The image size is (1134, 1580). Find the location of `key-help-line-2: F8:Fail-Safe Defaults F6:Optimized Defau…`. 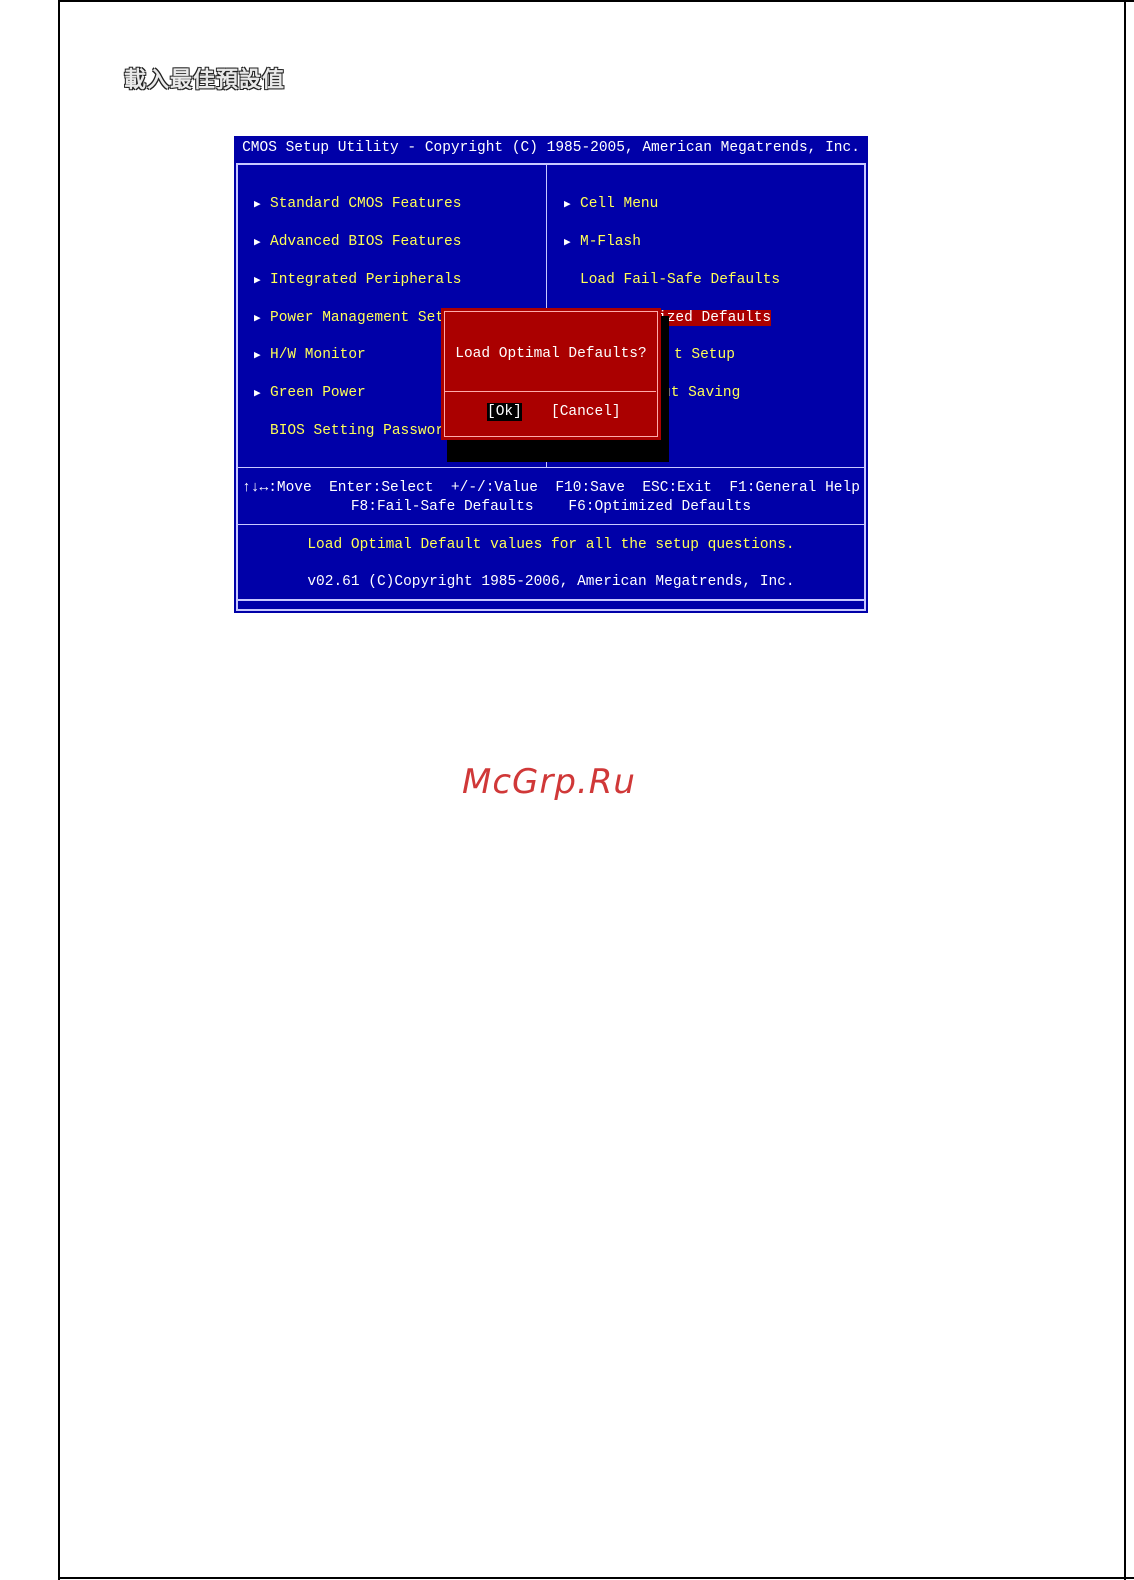

key-help-line-2: F8:Fail-Safe Defaults F6:Optimized Defau… is located at coordinates (551, 507).